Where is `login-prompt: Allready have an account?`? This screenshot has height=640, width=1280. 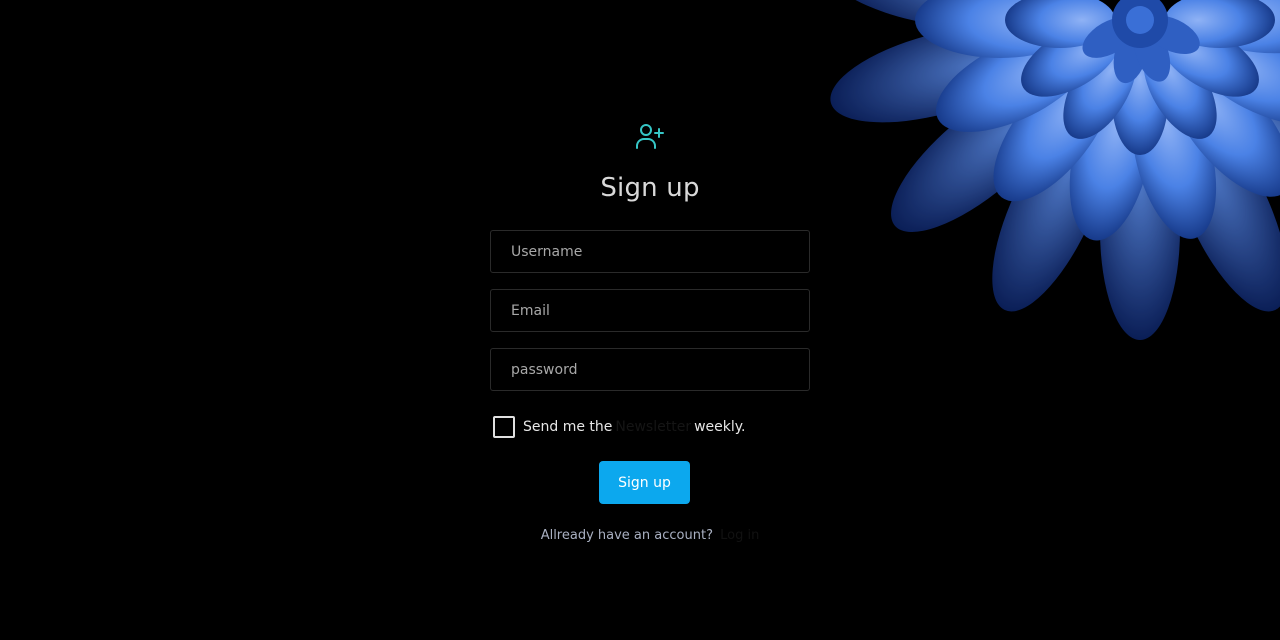
login-prompt: Allready have an account? is located at coordinates (626, 535).